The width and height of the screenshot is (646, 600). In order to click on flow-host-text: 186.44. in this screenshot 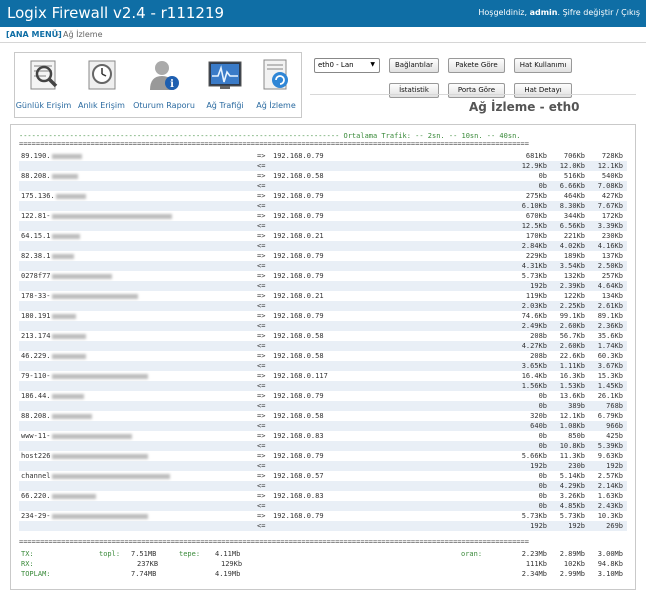, I will do `click(36, 396)`.